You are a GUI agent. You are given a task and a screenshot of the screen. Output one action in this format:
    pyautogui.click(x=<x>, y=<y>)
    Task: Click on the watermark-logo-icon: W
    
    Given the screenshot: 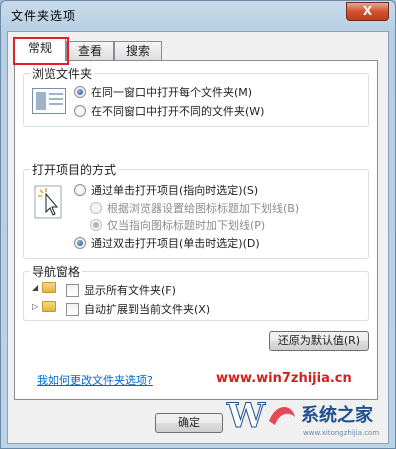 What is the action you would take?
    pyautogui.click(x=260, y=415)
    